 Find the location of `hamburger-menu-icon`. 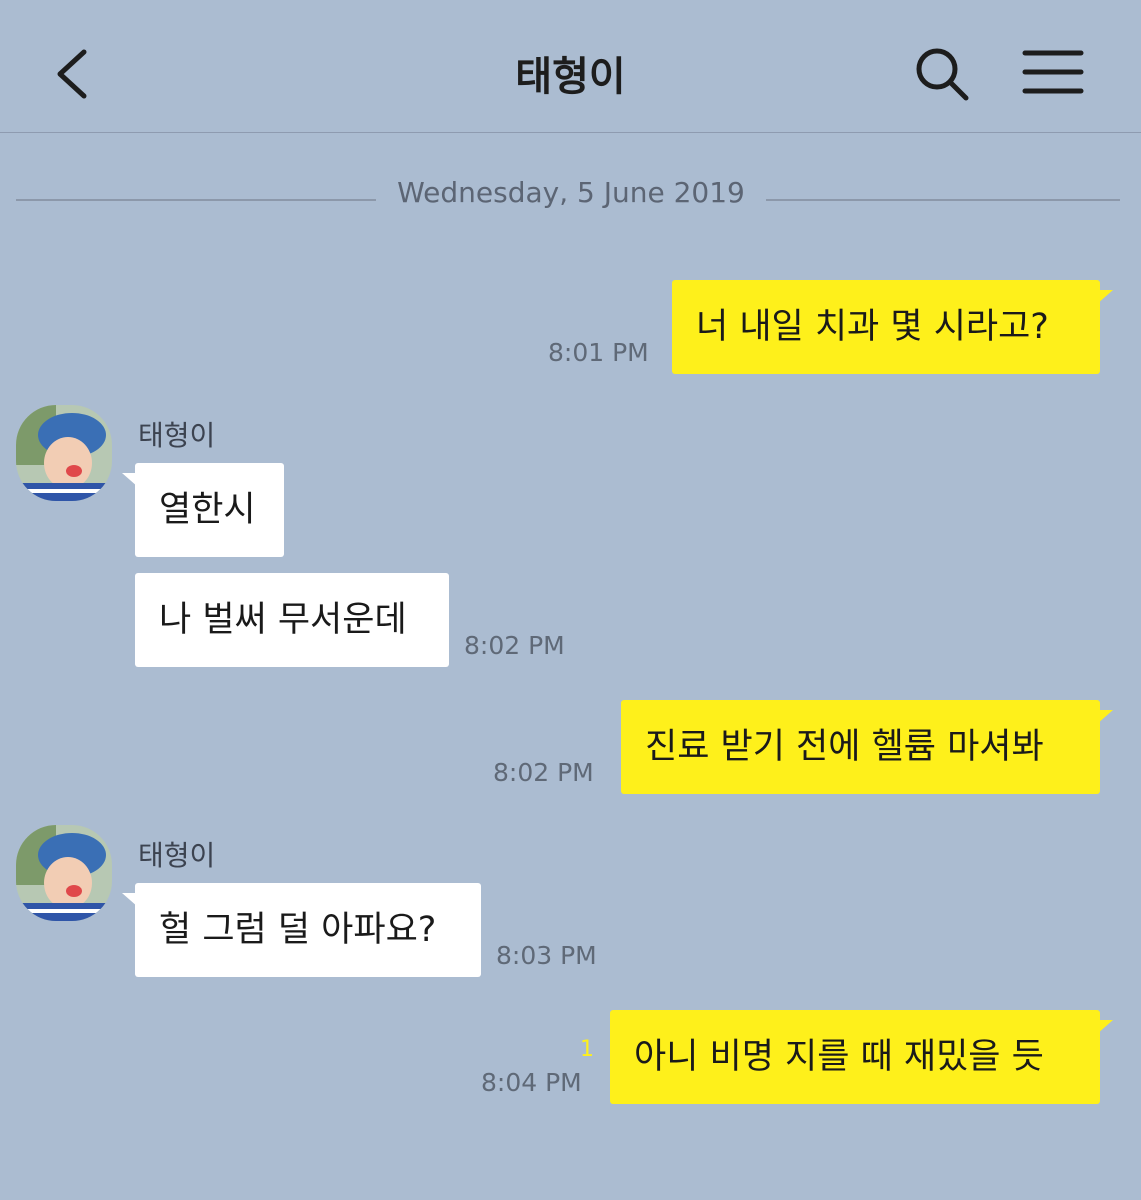

hamburger-menu-icon is located at coordinates (1053, 72).